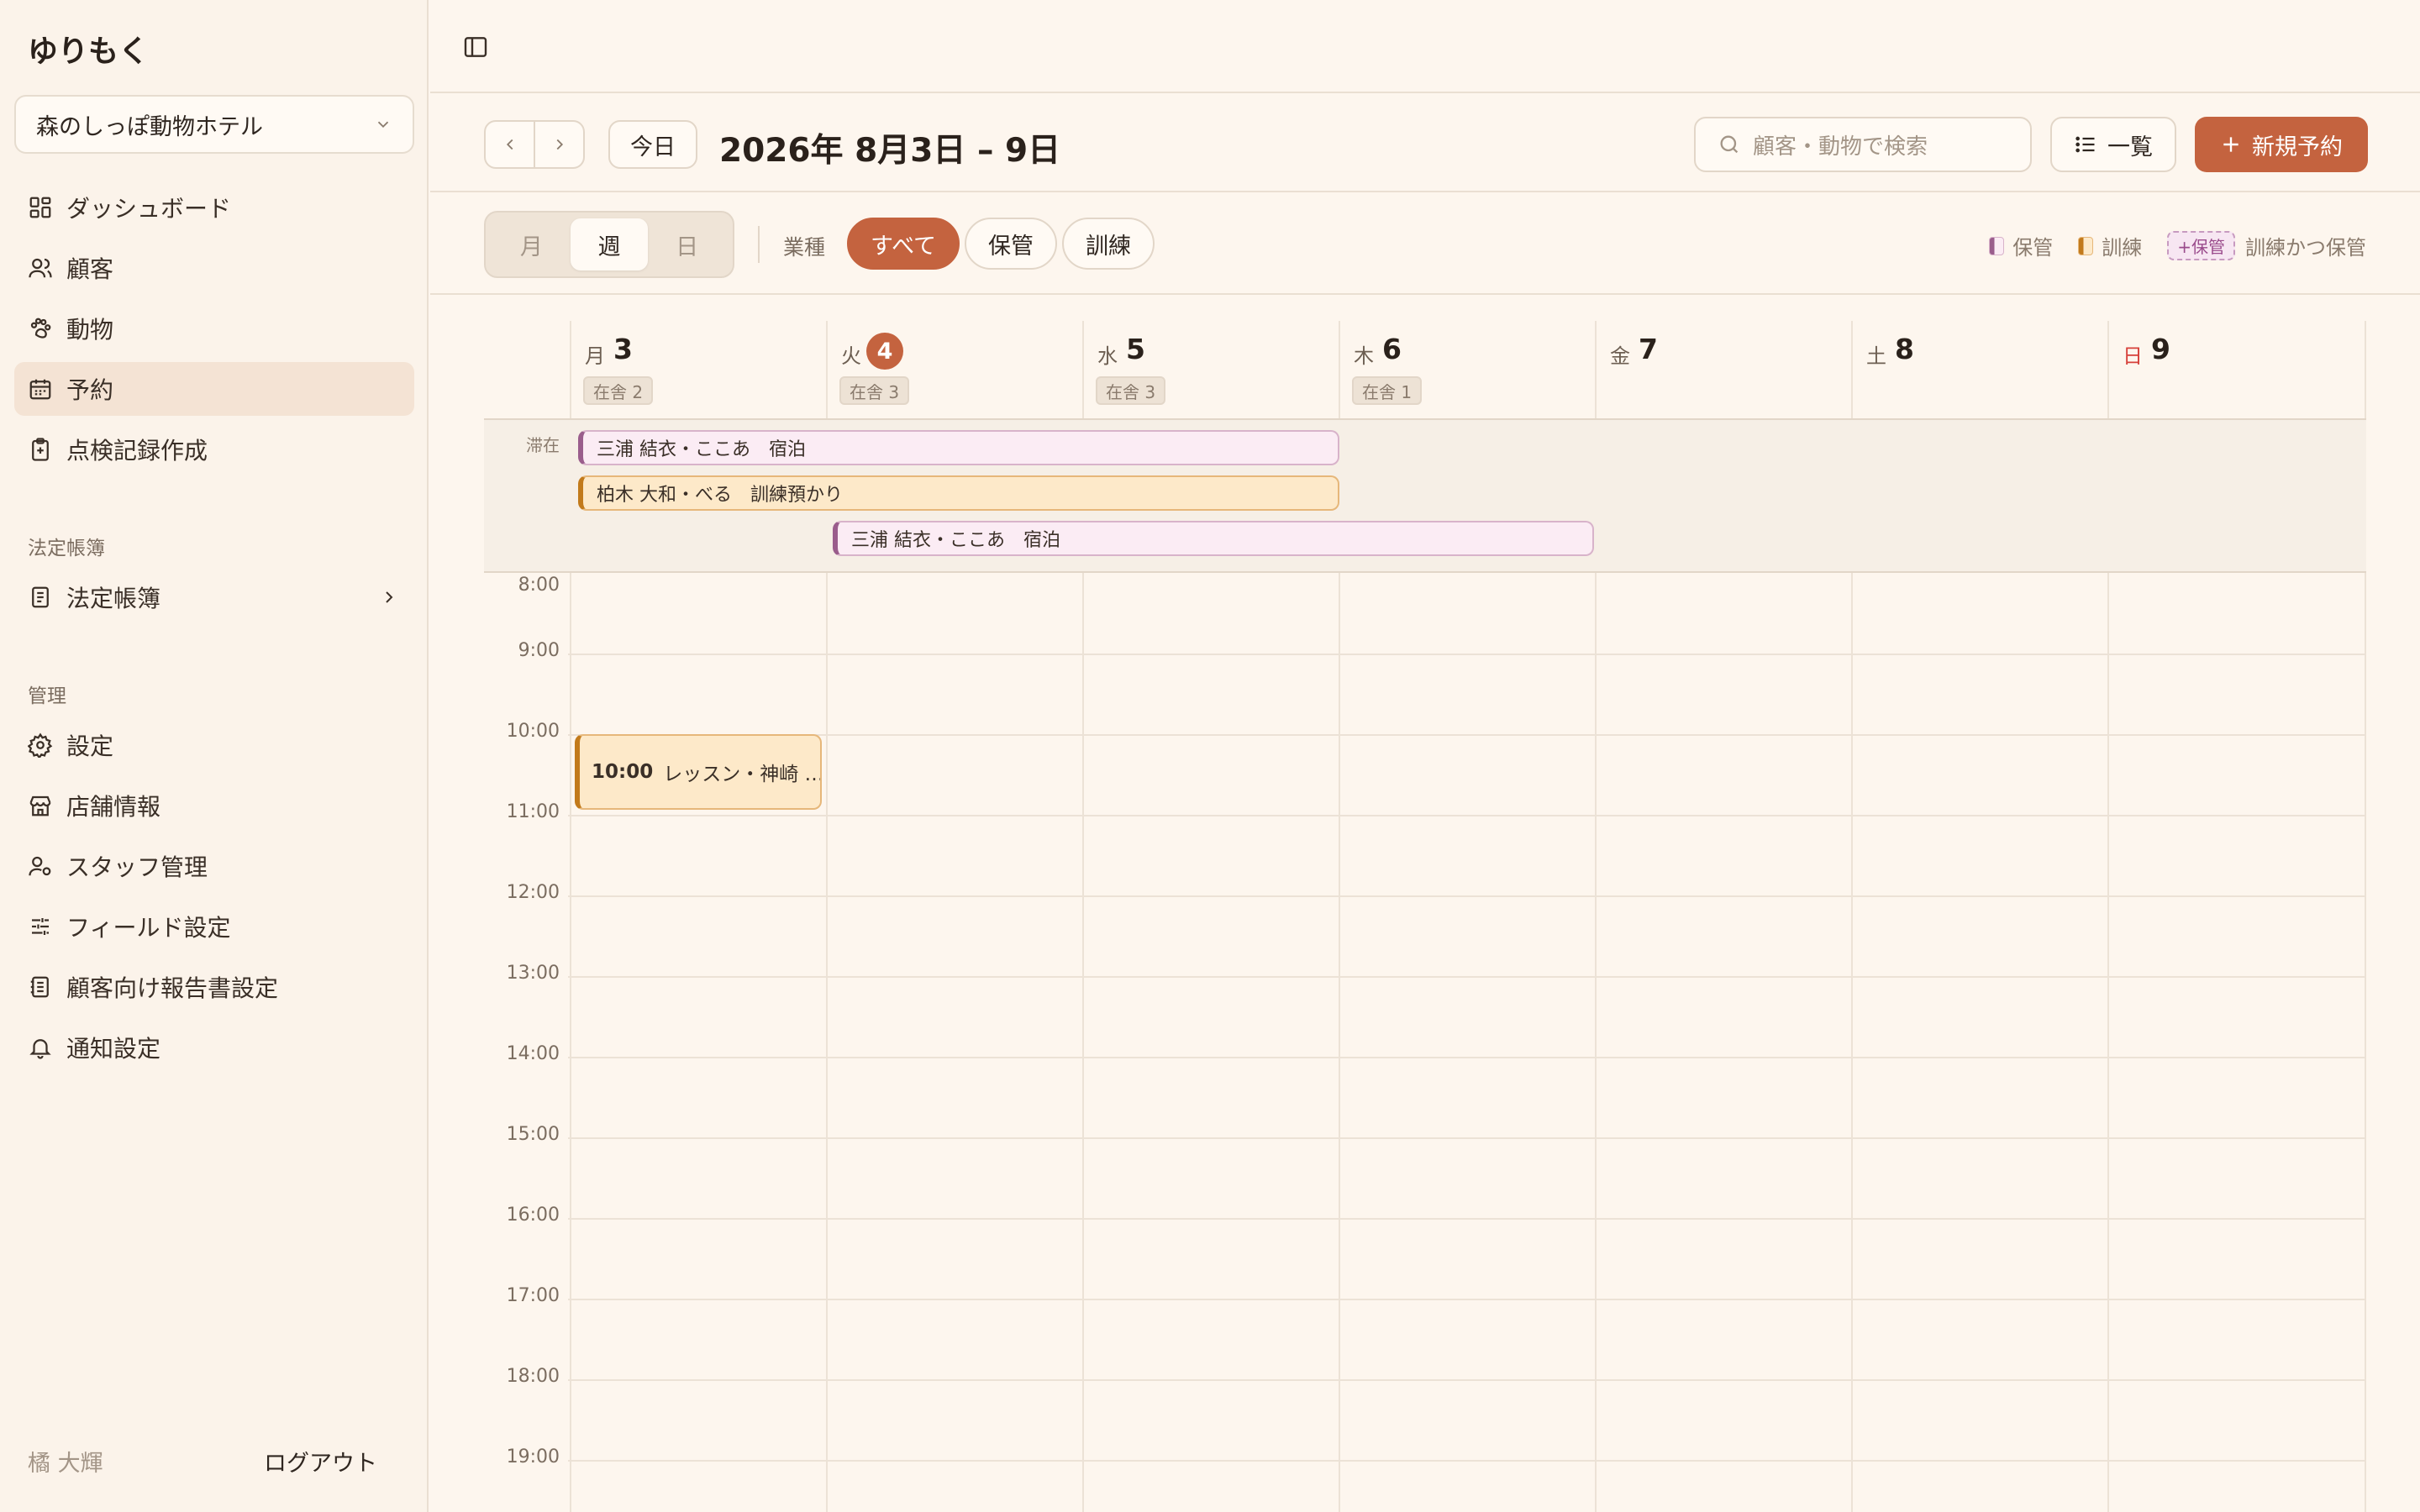 This screenshot has width=2420, height=1512. Describe the element at coordinates (1841, 147) in the screenshot. I see `search-placeholder: 顧客・動物で検索` at that location.